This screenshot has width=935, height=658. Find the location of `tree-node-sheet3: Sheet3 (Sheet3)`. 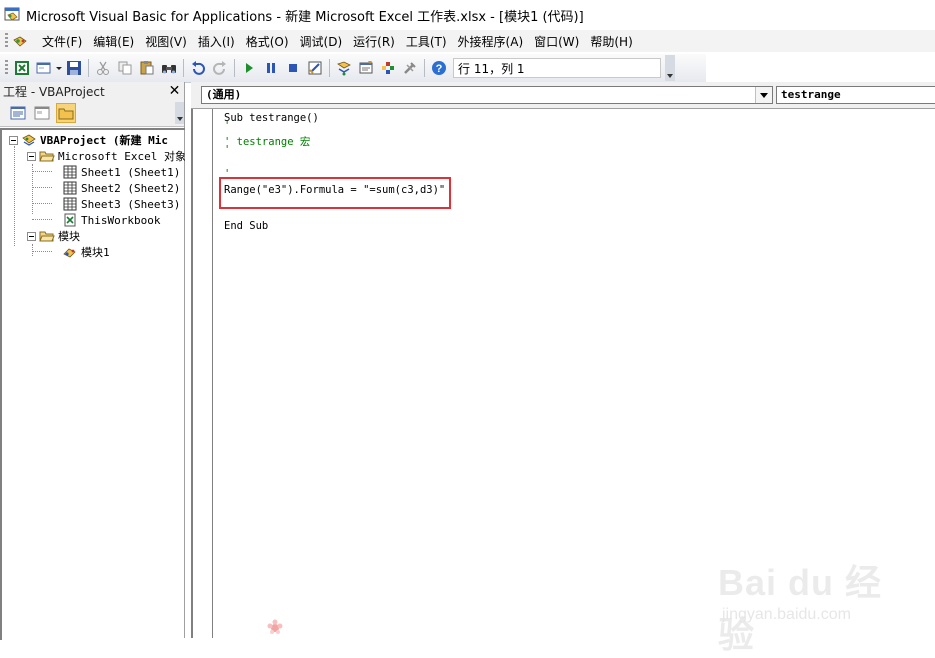

tree-node-sheet3: Sheet3 (Sheet3) is located at coordinates (121, 204).